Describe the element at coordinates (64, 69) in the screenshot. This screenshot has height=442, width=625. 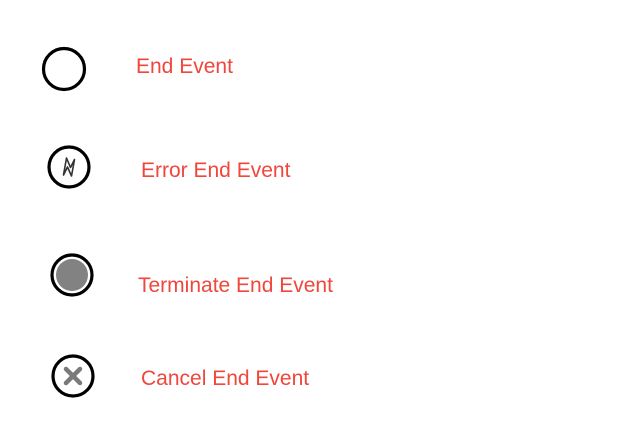
I see `end-event-icon` at that location.